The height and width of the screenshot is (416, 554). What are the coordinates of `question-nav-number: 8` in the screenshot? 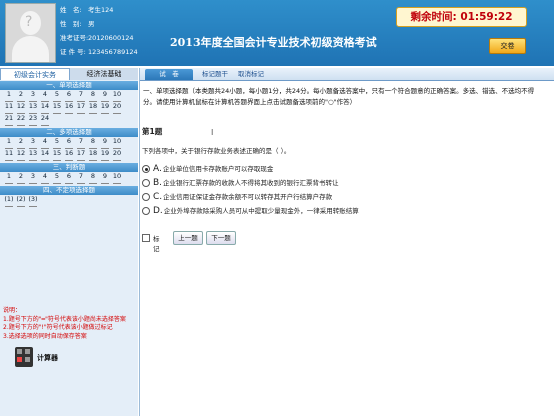 It's located at (93, 176).